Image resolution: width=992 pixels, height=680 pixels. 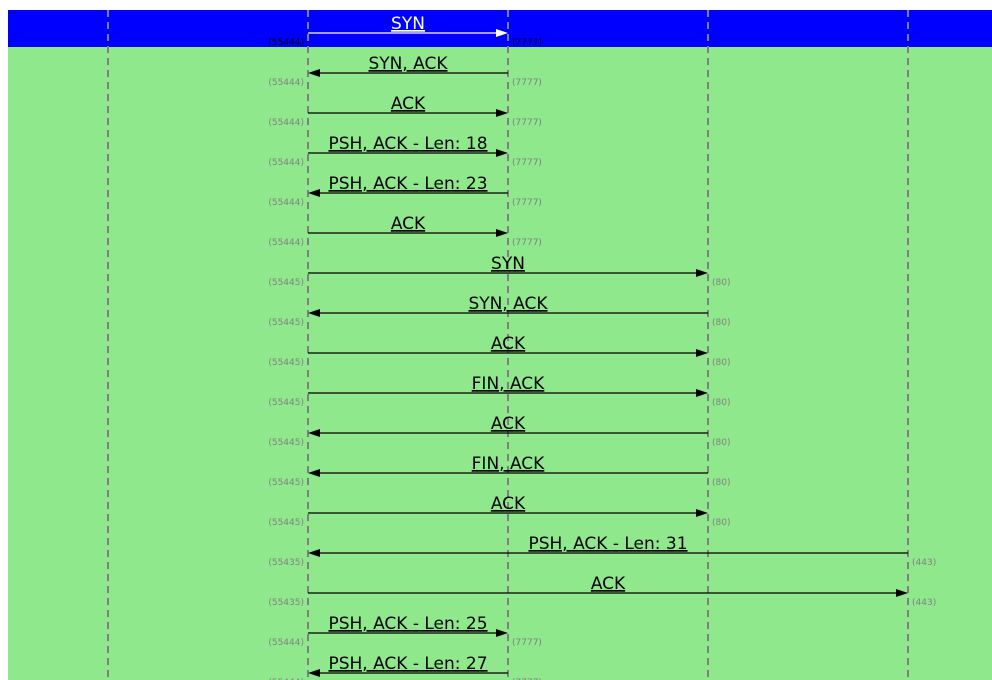 I want to click on selected-row-highlight, so click(x=500, y=28).